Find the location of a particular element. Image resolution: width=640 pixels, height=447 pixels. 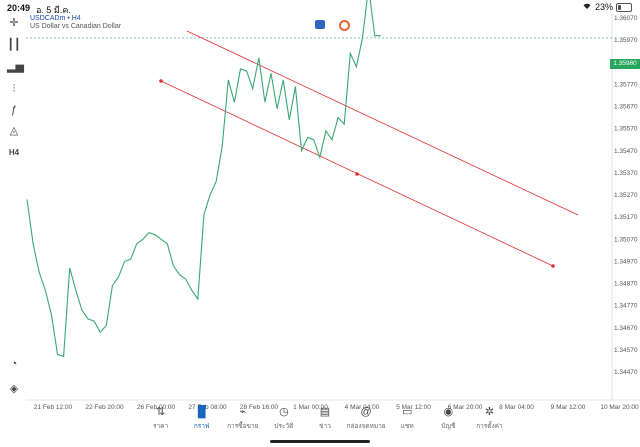

nav-item-label: กราฟ is located at coordinates (201, 426).